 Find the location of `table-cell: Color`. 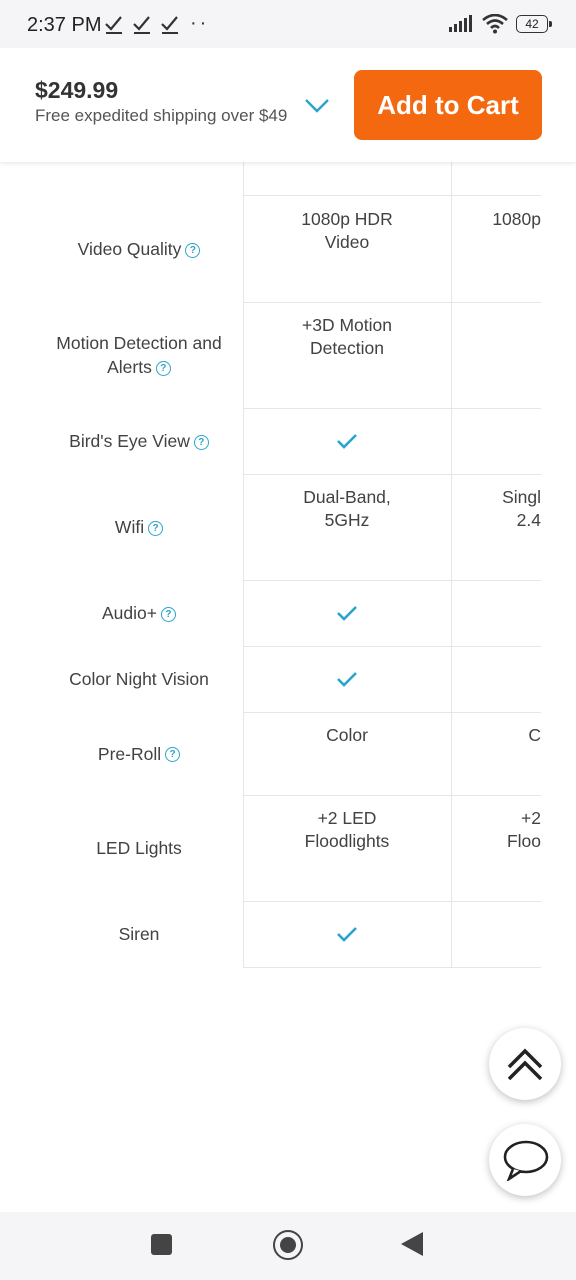

table-cell: Color is located at coordinates (347, 735).